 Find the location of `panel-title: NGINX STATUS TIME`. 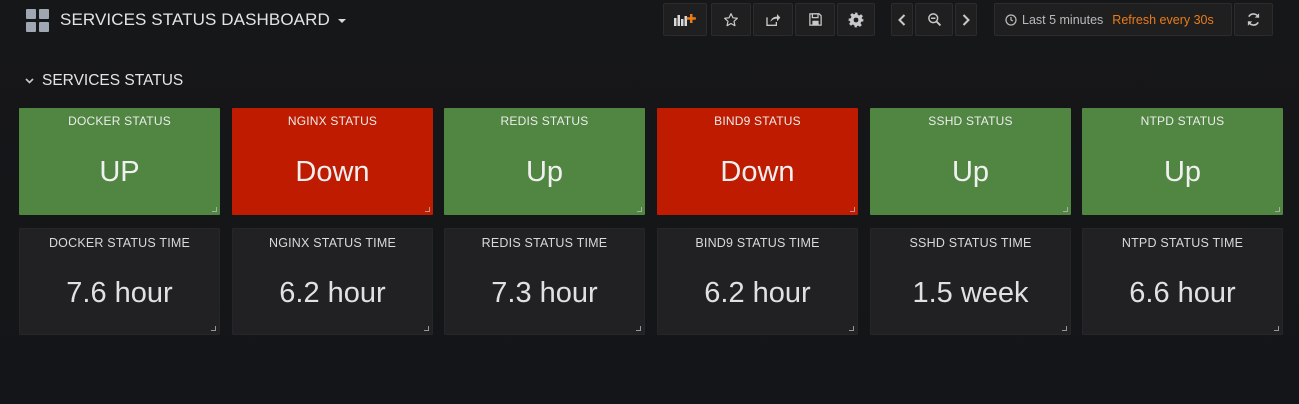

panel-title: NGINX STATUS TIME is located at coordinates (332, 243).